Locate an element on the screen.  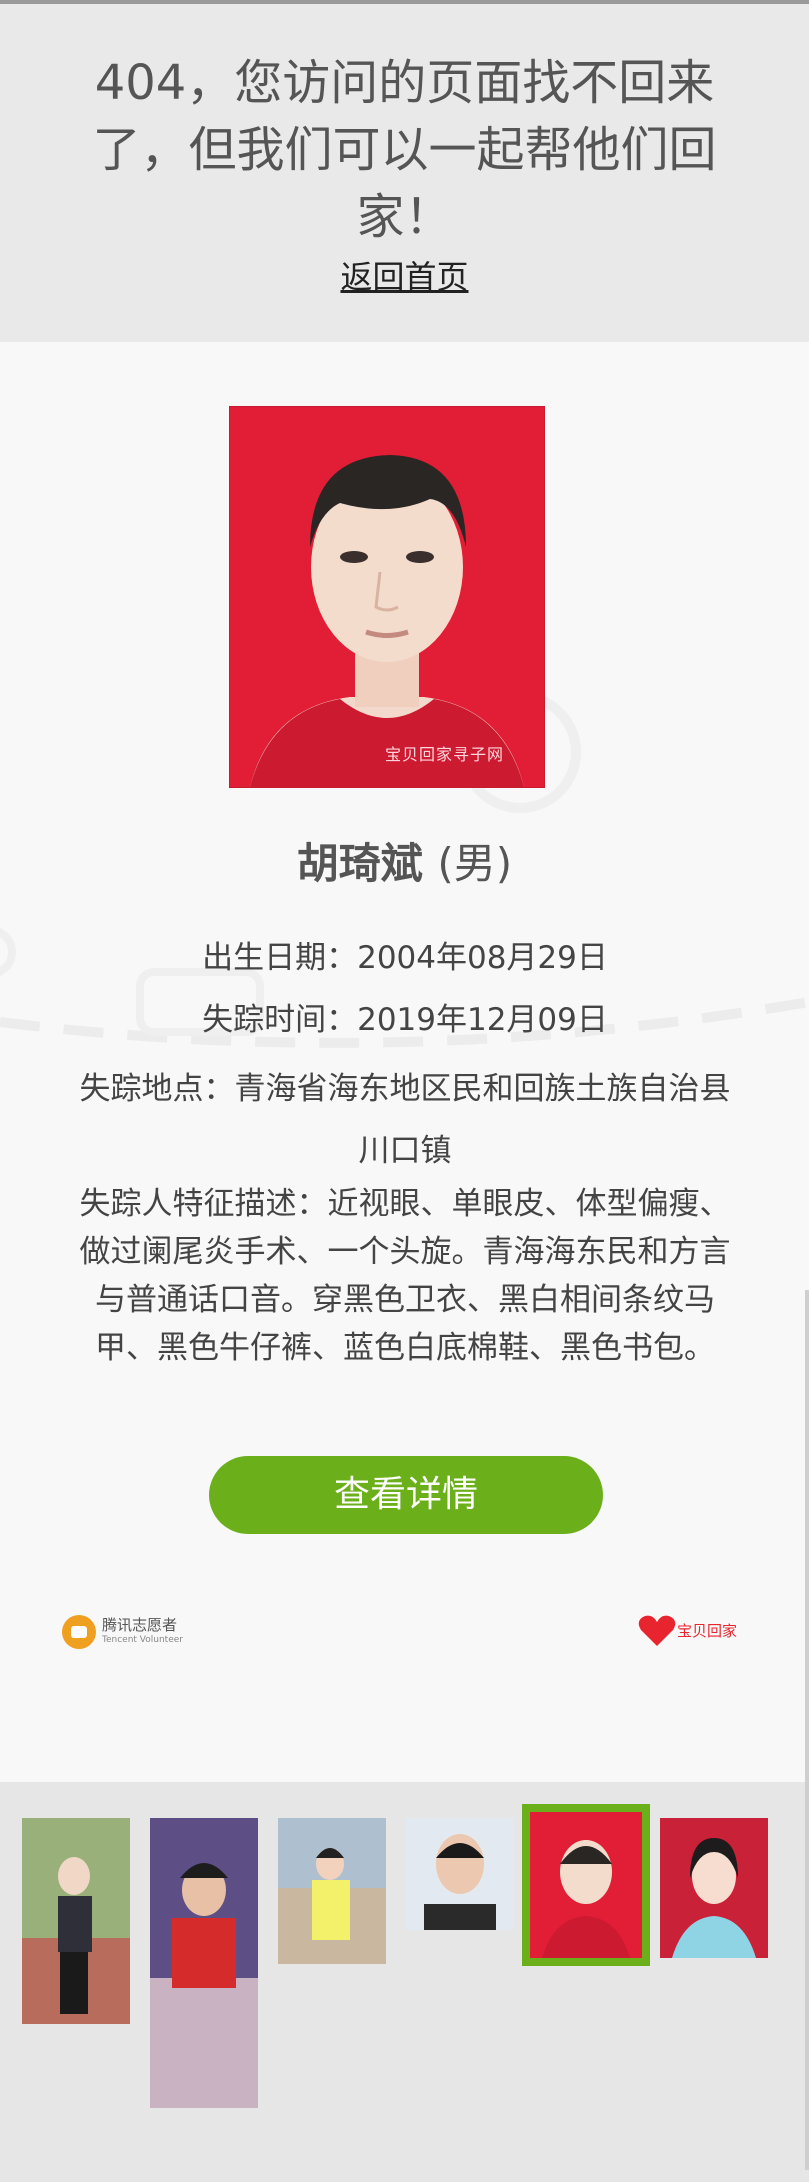
tencent-volunteer-logo: 腾讯志愿者 Tencent Volunteer is located at coordinates (120, 1632).